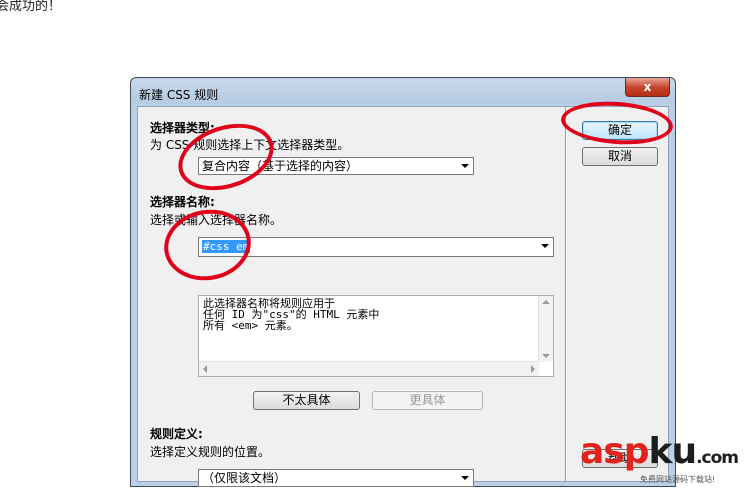 Image resolution: width=751 pixels, height=491 pixels. Describe the element at coordinates (614, 451) in the screenshot. I see `watermark-part1: asp` at that location.